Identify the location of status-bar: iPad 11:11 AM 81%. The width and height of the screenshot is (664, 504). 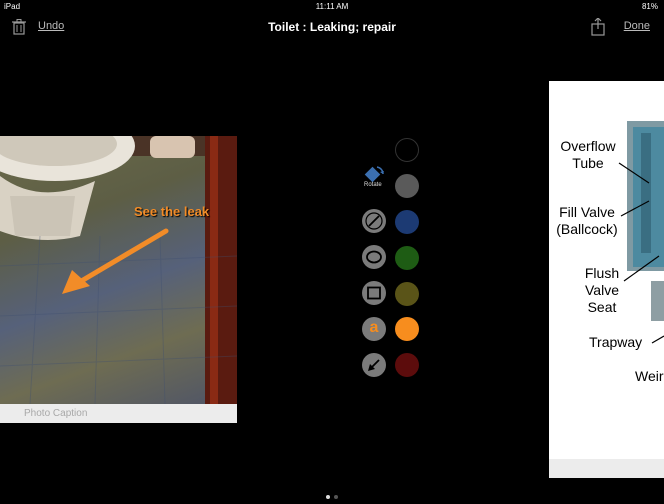
(332, 7).